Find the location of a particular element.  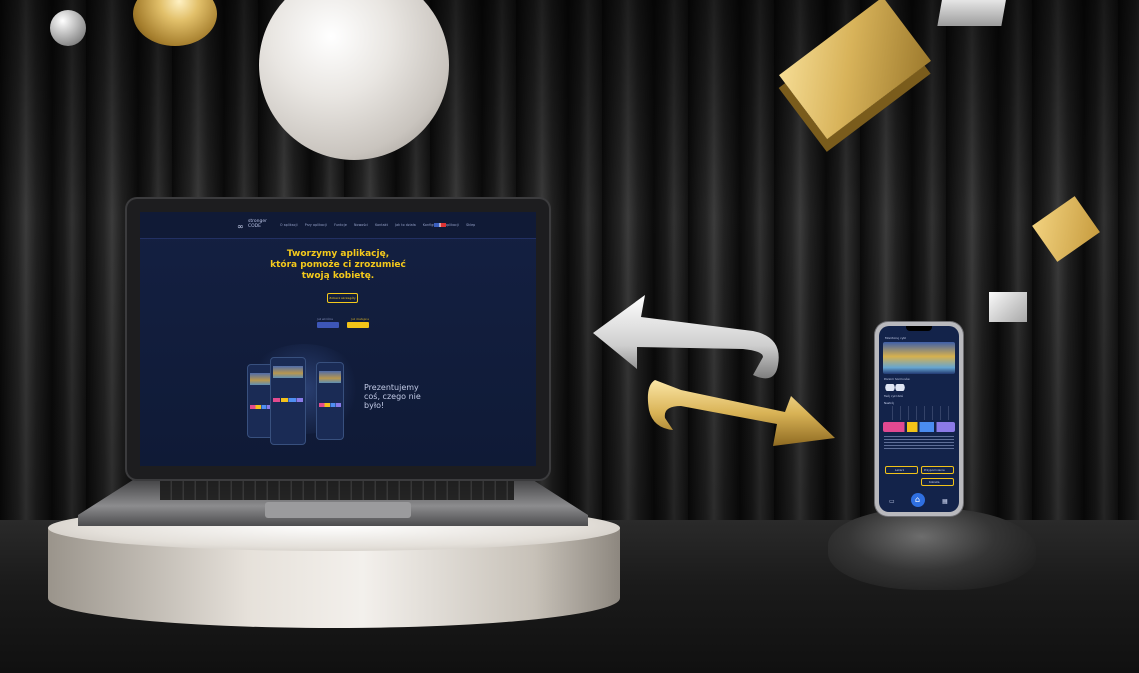

section-label: Twój cykl dziś is located at coordinates (893, 396).